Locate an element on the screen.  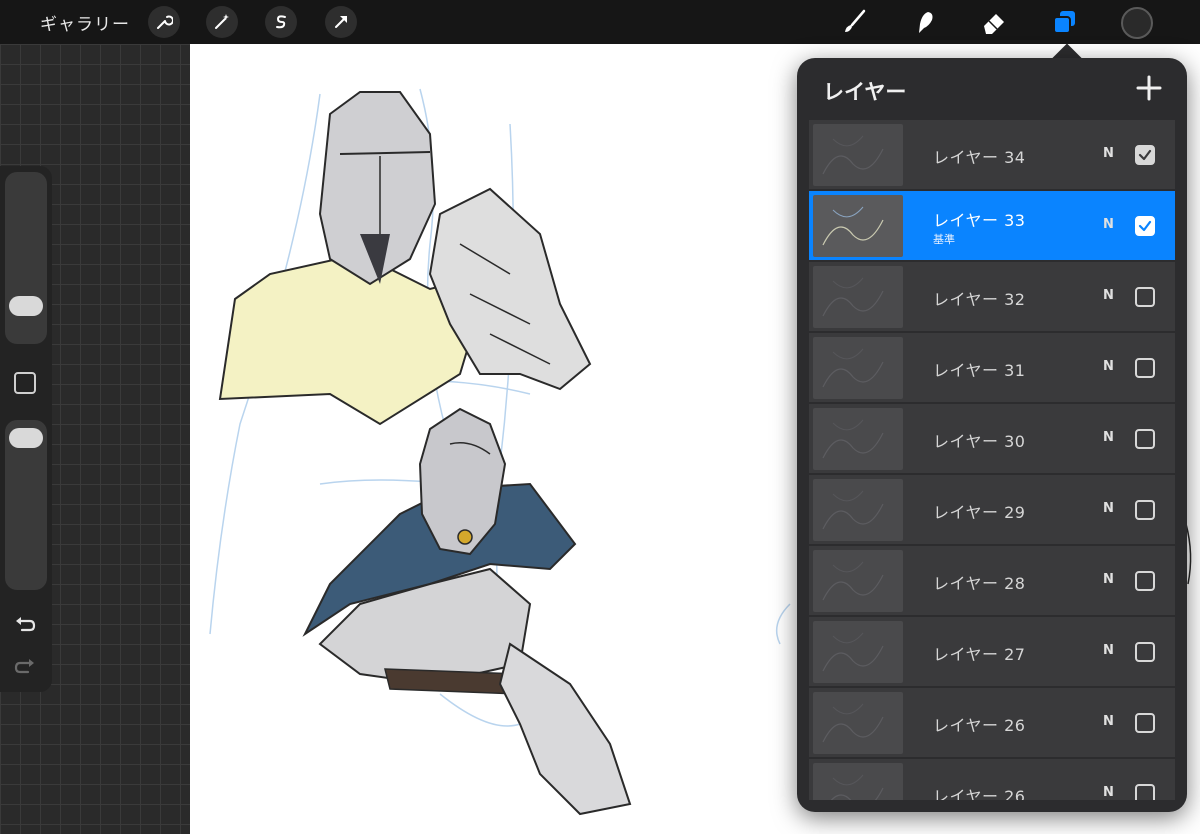
layer-row: レイヤー 33 基準 N is located at coordinates (992, 226).